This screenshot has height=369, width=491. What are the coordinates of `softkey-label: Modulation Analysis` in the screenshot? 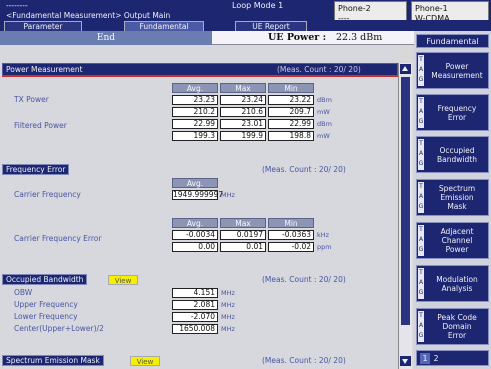 It's located at (457, 283).